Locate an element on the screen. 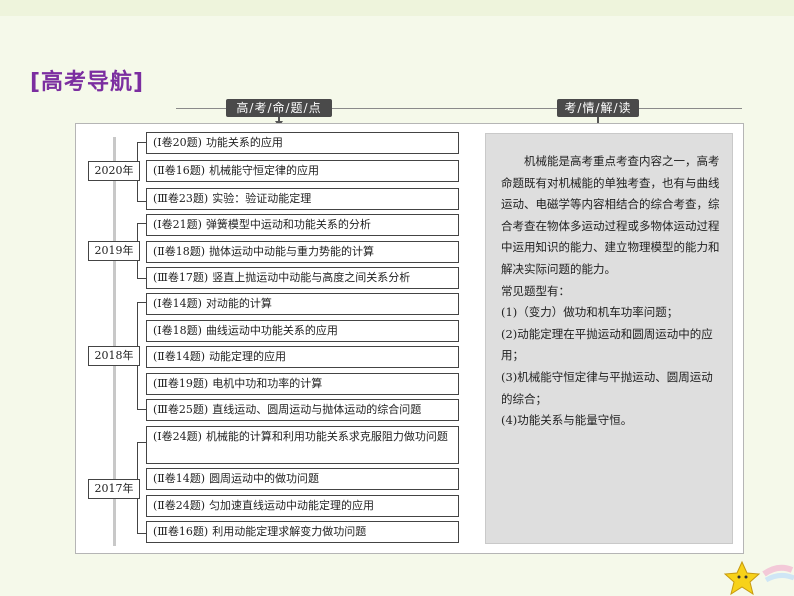  list-item: (Ⅰ卷14题) 对动能的计算 is located at coordinates (302, 304).